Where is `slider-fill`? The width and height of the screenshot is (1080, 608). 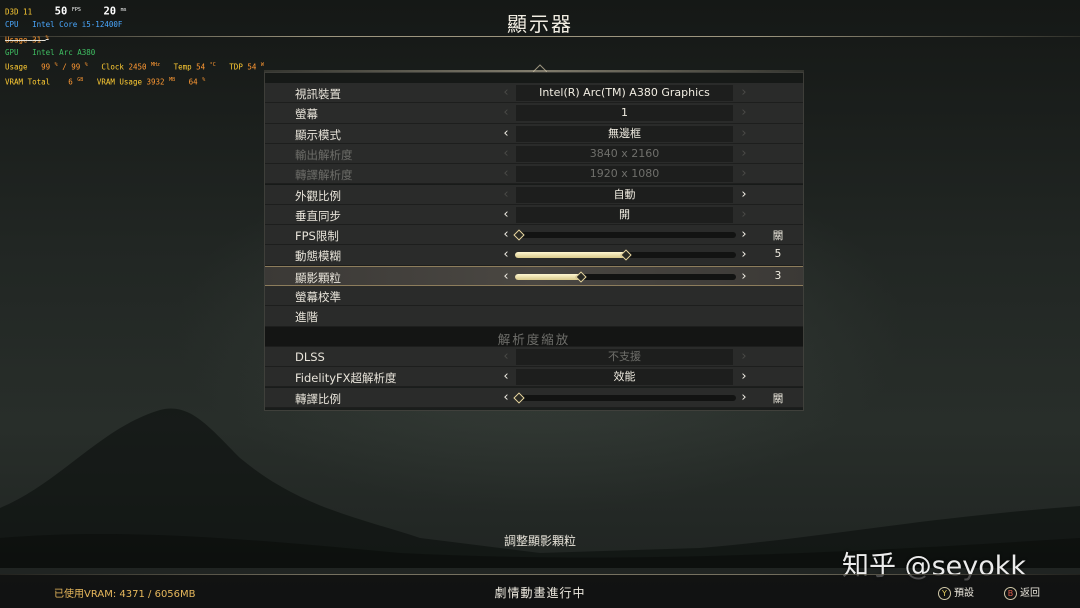
slider-fill is located at coordinates (548, 276).